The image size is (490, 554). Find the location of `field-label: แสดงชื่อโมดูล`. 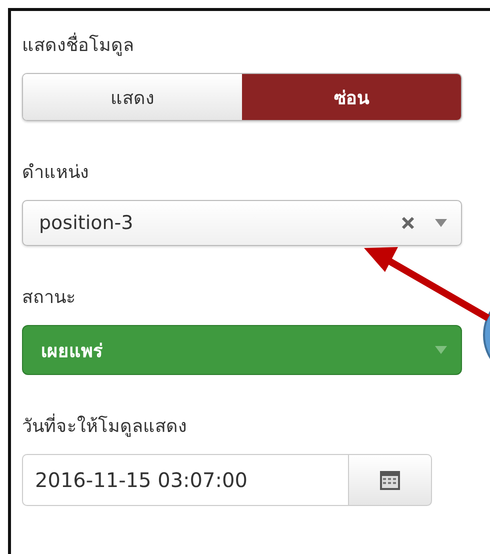

field-label: แสดงชื่อโมดูล is located at coordinates (242, 44).